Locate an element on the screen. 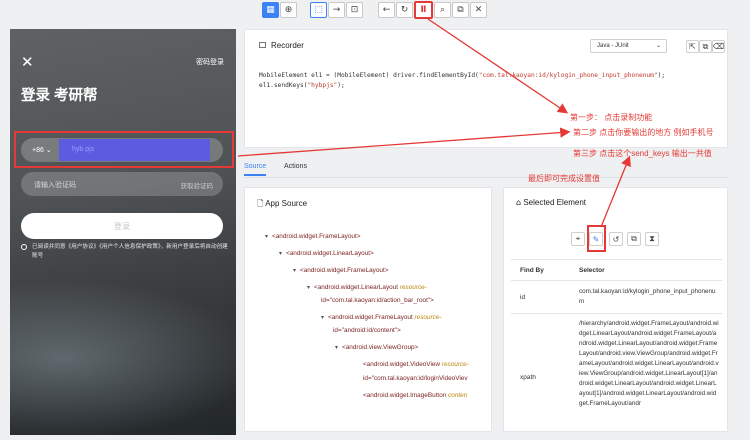 The image size is (750, 440). arrow-to-send-keys is located at coordinates (615, 191).